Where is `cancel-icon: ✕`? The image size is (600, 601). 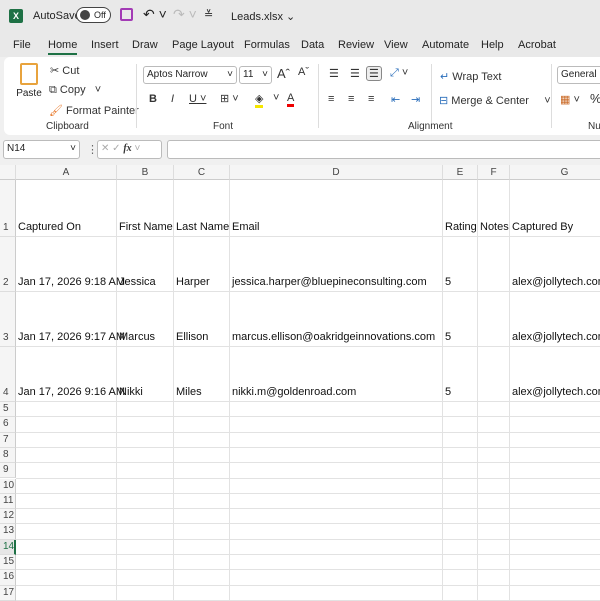 cancel-icon: ✕ is located at coordinates (105, 148).